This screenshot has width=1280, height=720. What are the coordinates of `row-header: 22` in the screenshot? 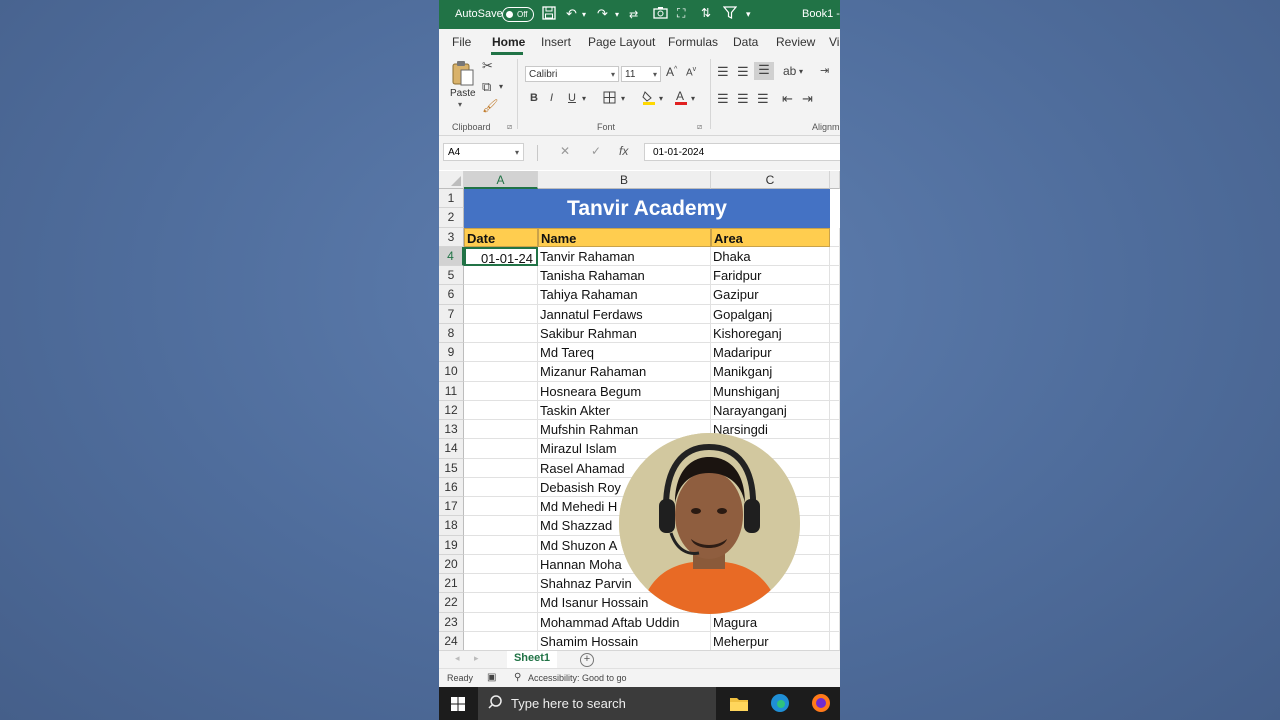 It's located at (451, 603).